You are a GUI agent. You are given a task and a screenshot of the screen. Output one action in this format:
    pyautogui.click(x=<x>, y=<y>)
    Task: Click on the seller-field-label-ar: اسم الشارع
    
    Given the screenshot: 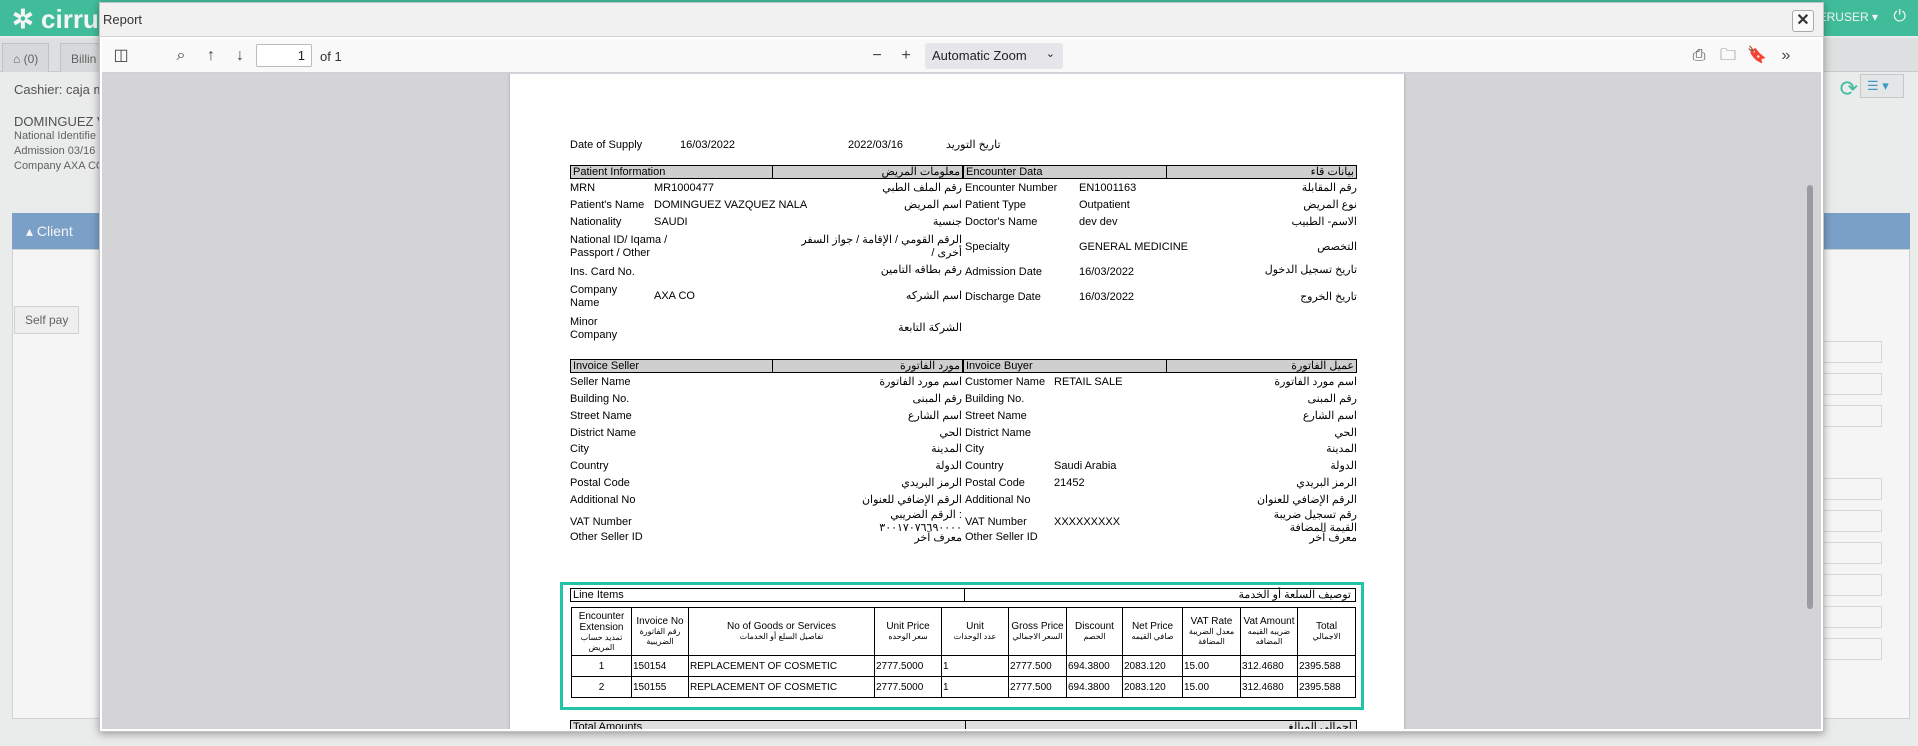 What is the action you would take?
    pyautogui.click(x=934, y=416)
    